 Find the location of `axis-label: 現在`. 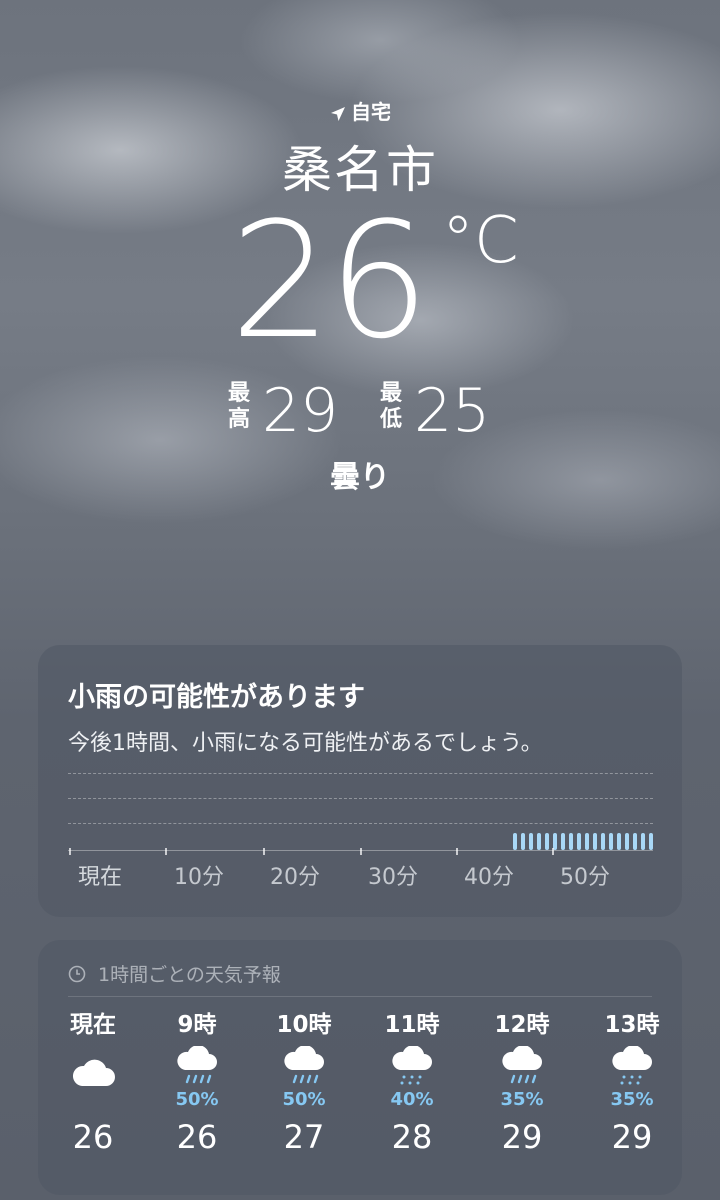

axis-label: 現在 is located at coordinates (100, 877).